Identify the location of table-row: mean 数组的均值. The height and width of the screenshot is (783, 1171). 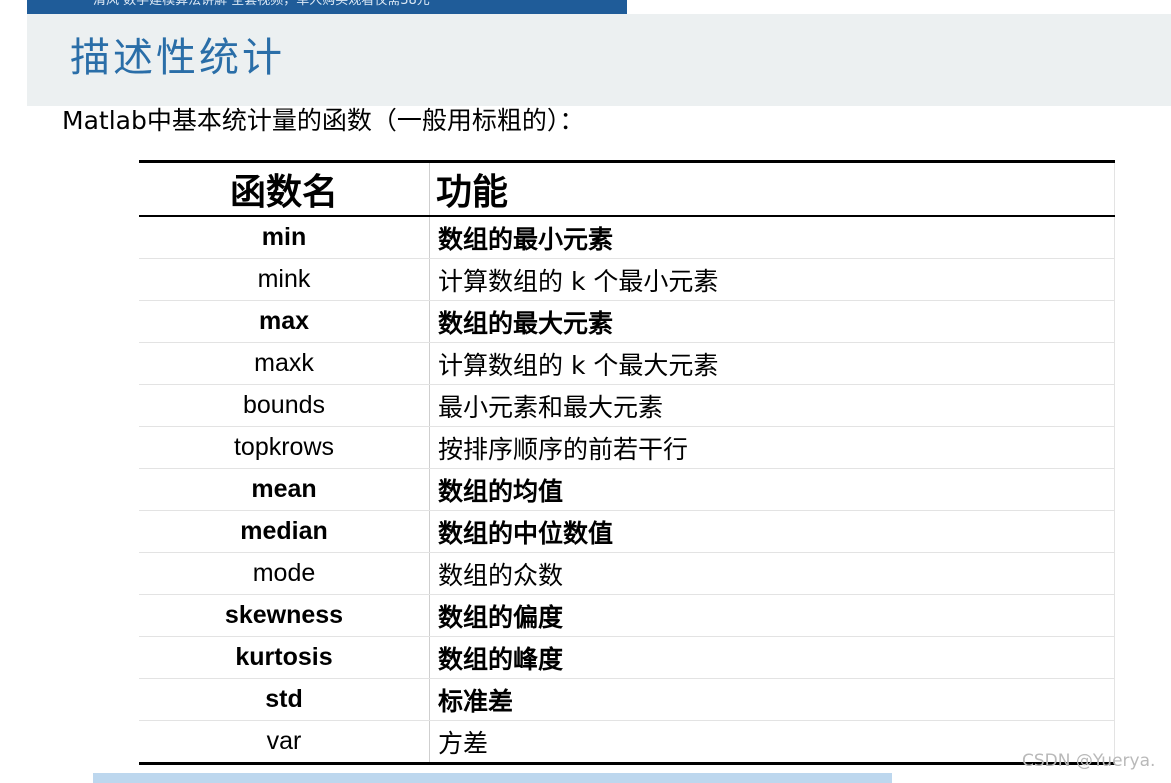
(627, 489).